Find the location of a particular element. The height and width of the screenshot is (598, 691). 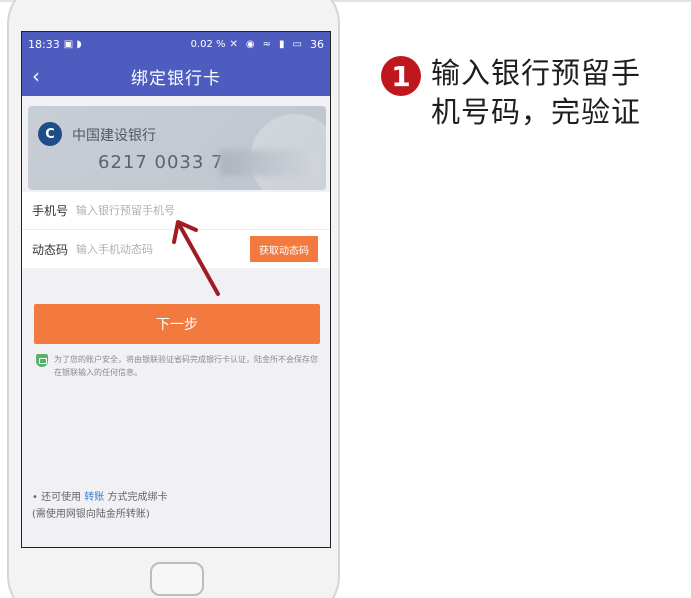

back-icon: ‹ is located at coordinates (36, 76).